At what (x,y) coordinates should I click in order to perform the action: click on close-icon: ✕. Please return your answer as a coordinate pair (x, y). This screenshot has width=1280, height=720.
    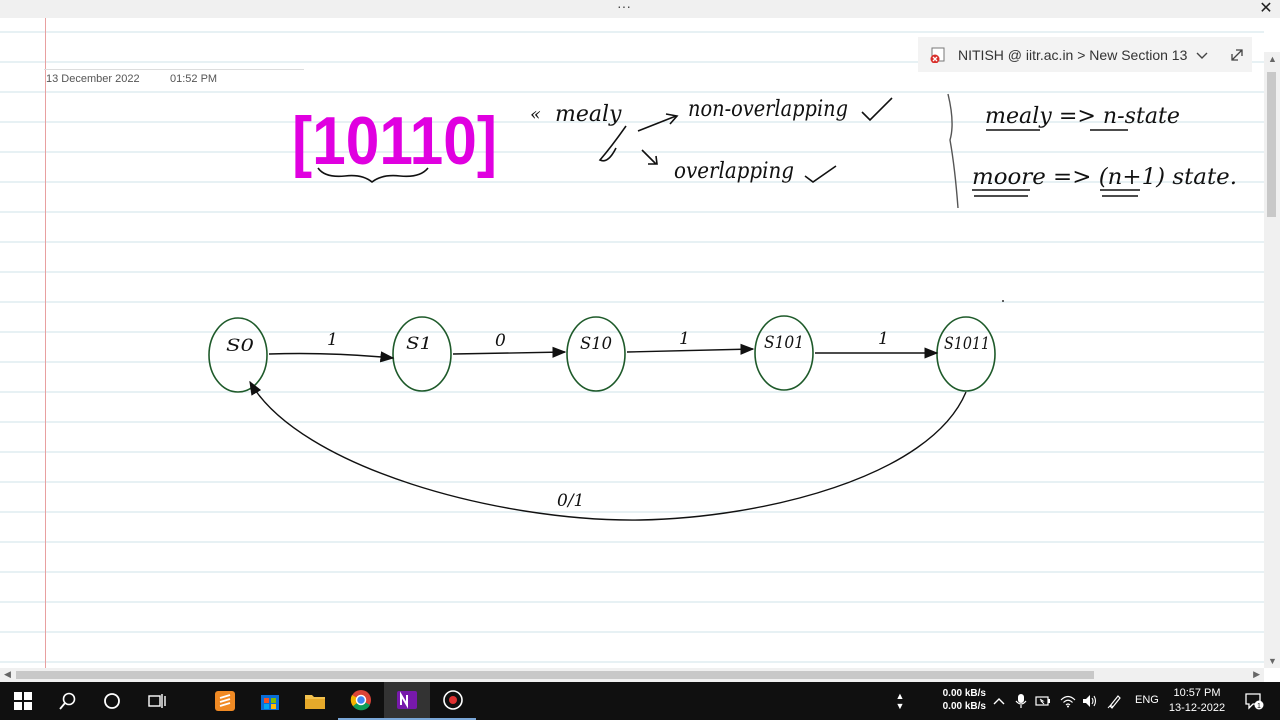
    Looking at the image, I should click on (1266, 9).